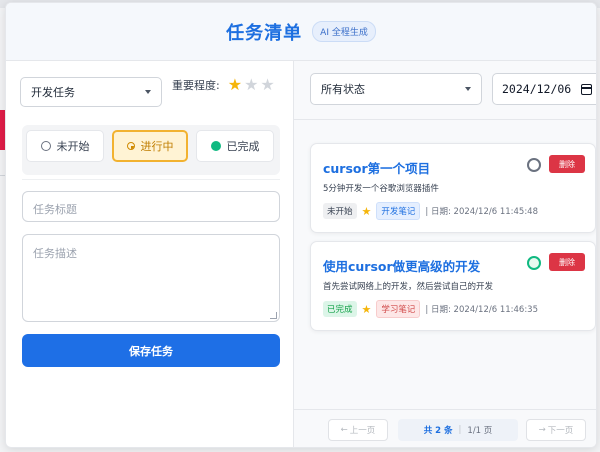 The image size is (600, 452). I want to click on prev-page-label: 上一页, so click(362, 431).